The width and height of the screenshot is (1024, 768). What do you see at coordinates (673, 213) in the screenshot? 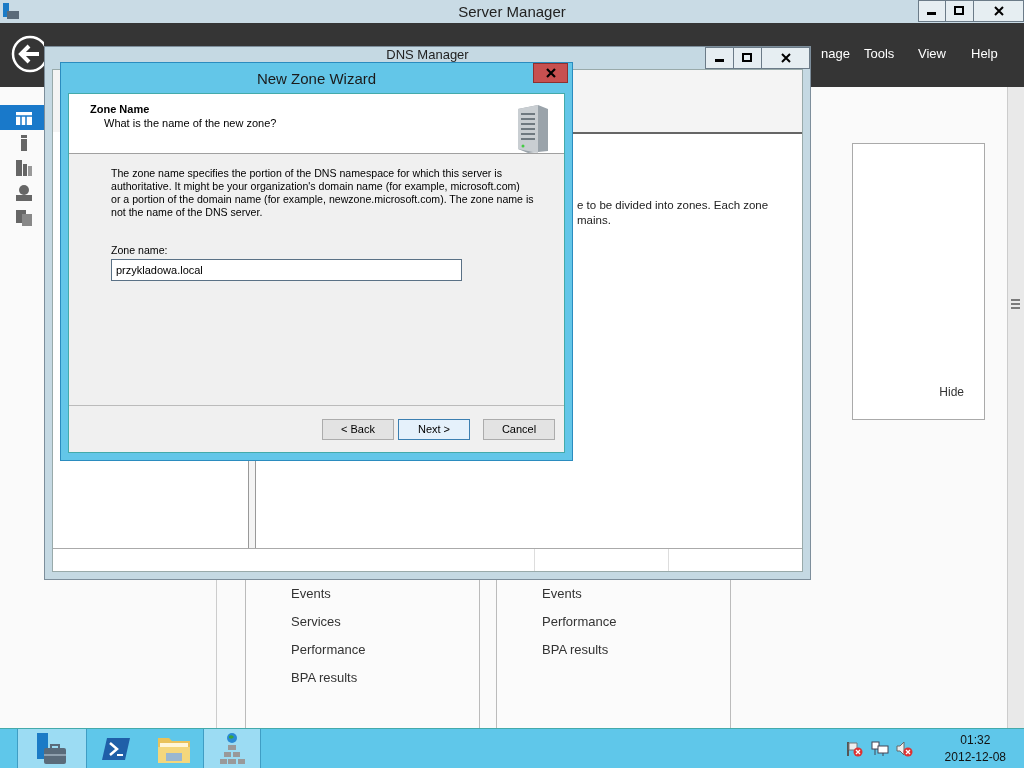
I see `description-text: e to be divided into zones. Each zone mains.` at bounding box center [673, 213].